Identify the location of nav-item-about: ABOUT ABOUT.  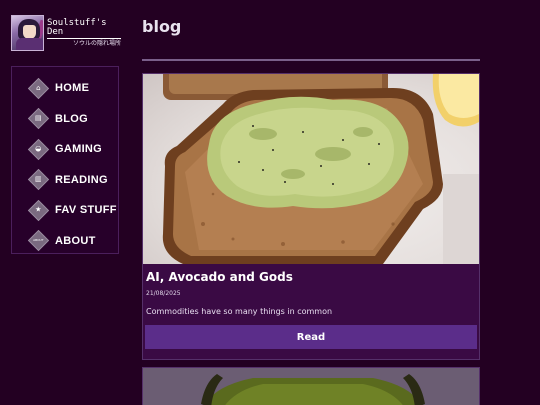
(65, 241).